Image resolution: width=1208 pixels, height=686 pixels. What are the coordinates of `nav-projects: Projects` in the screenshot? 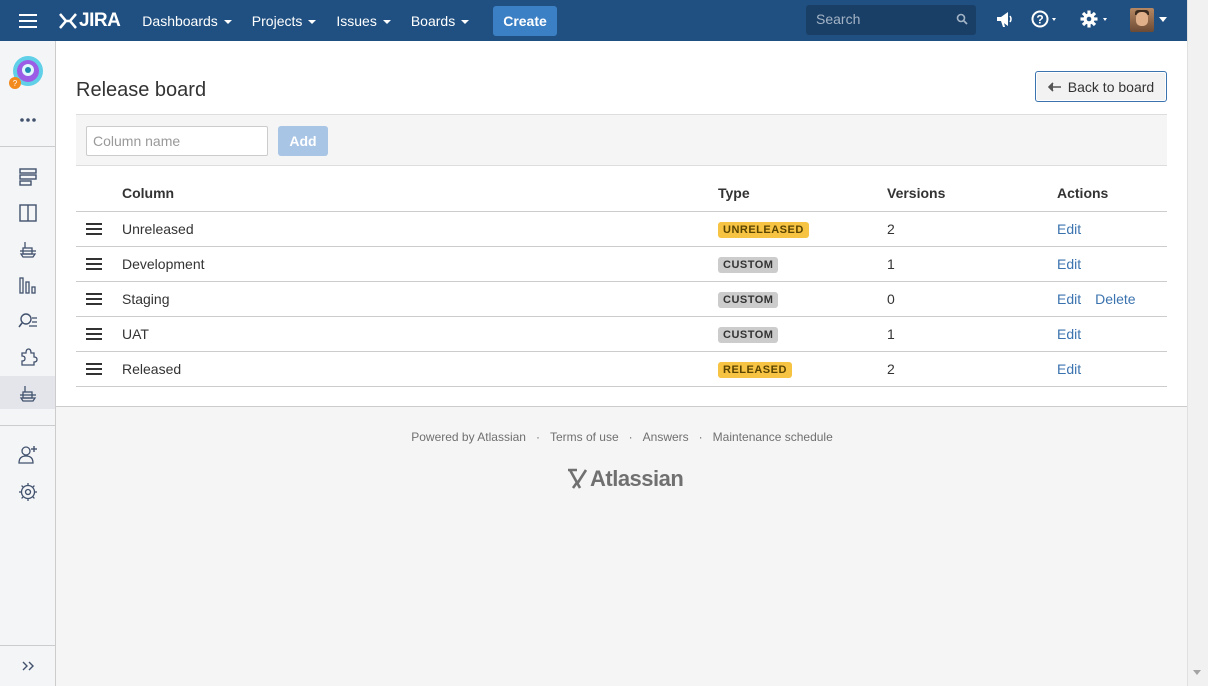 It's located at (284, 21).